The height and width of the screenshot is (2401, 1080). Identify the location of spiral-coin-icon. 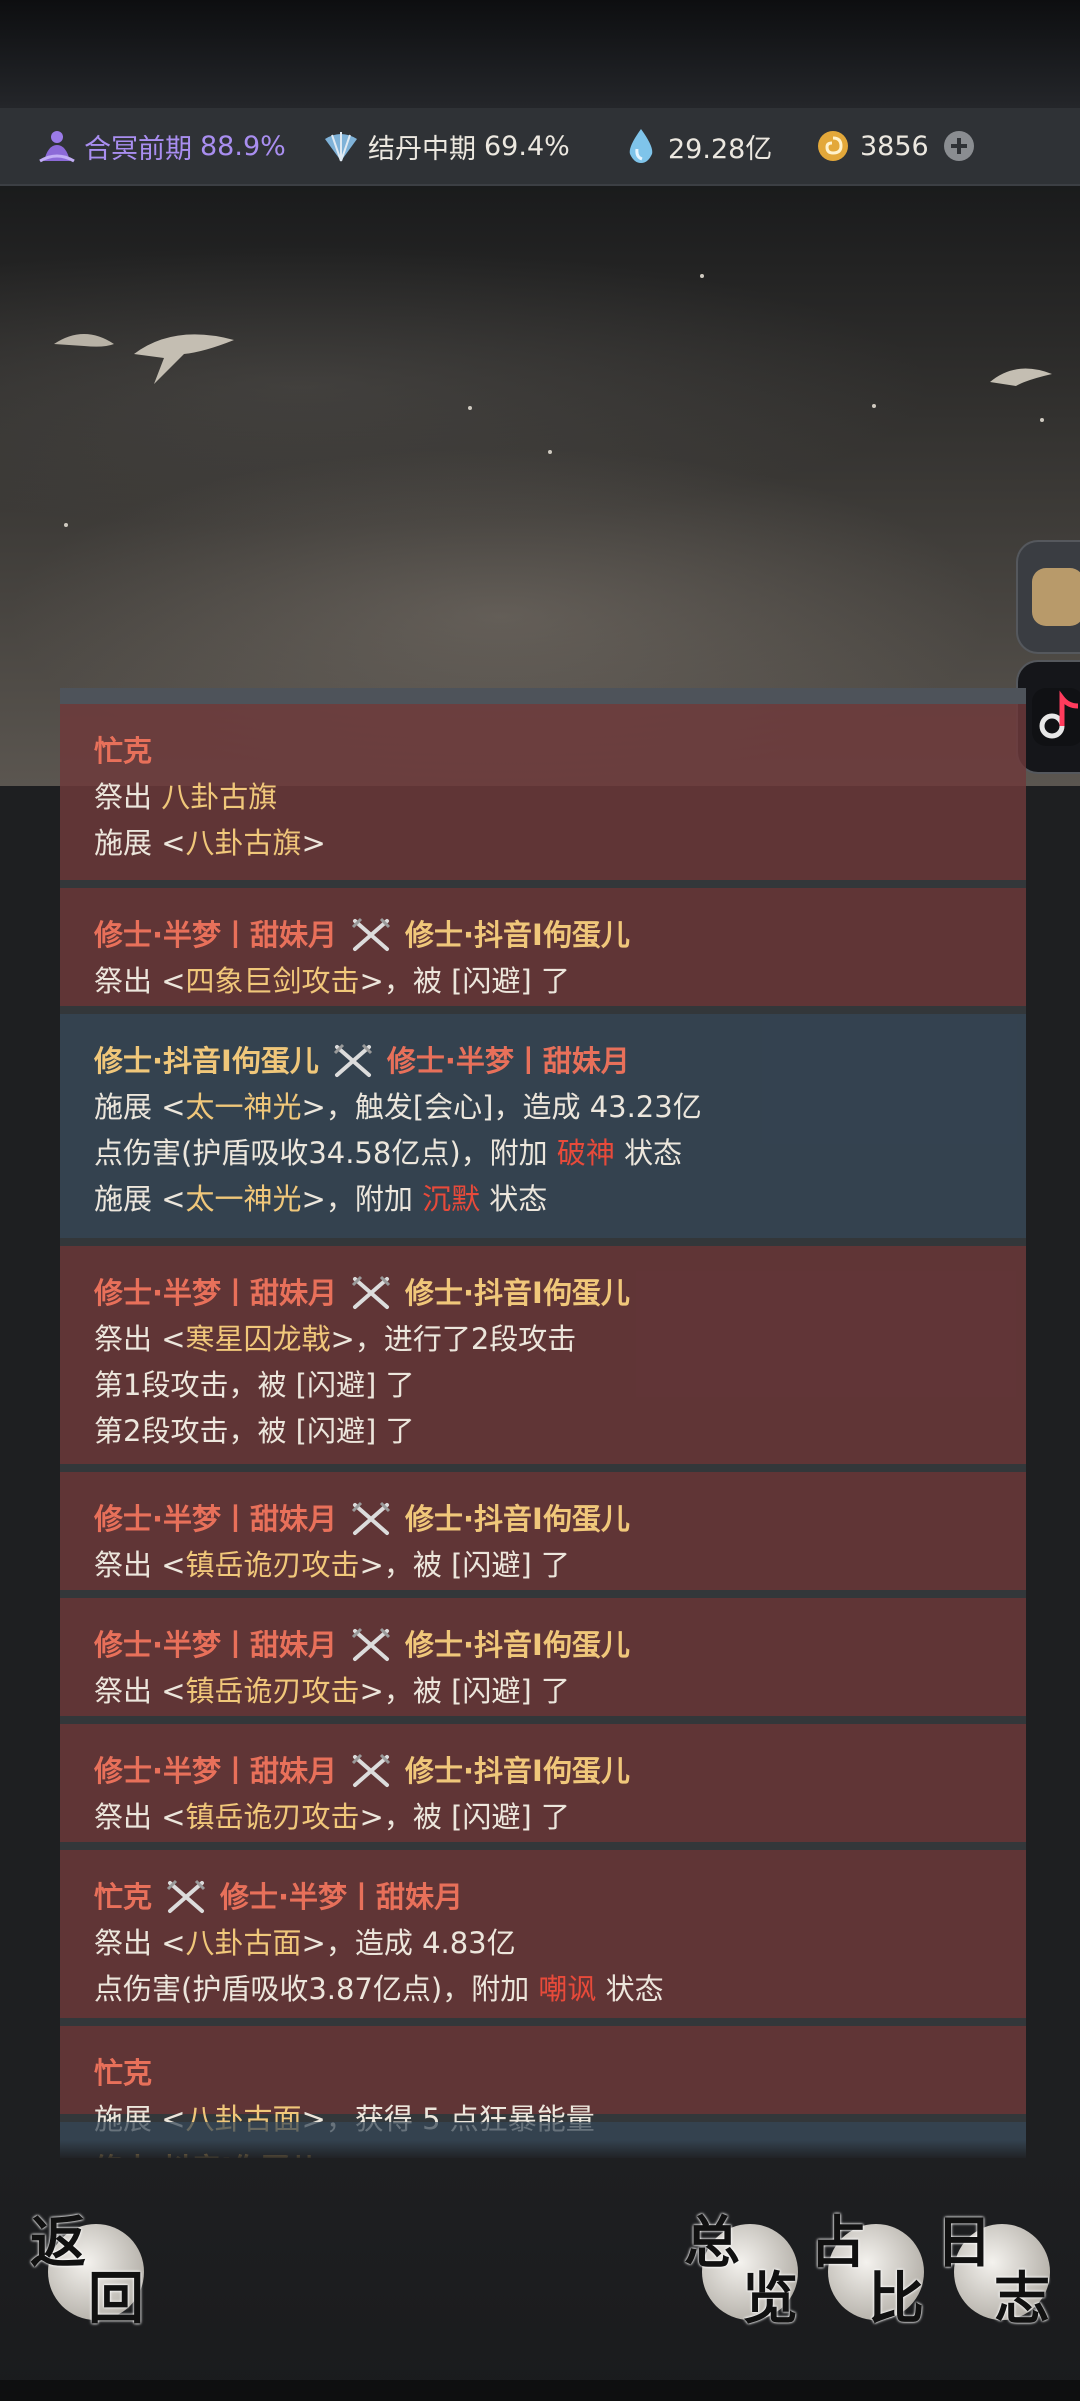
(833, 146).